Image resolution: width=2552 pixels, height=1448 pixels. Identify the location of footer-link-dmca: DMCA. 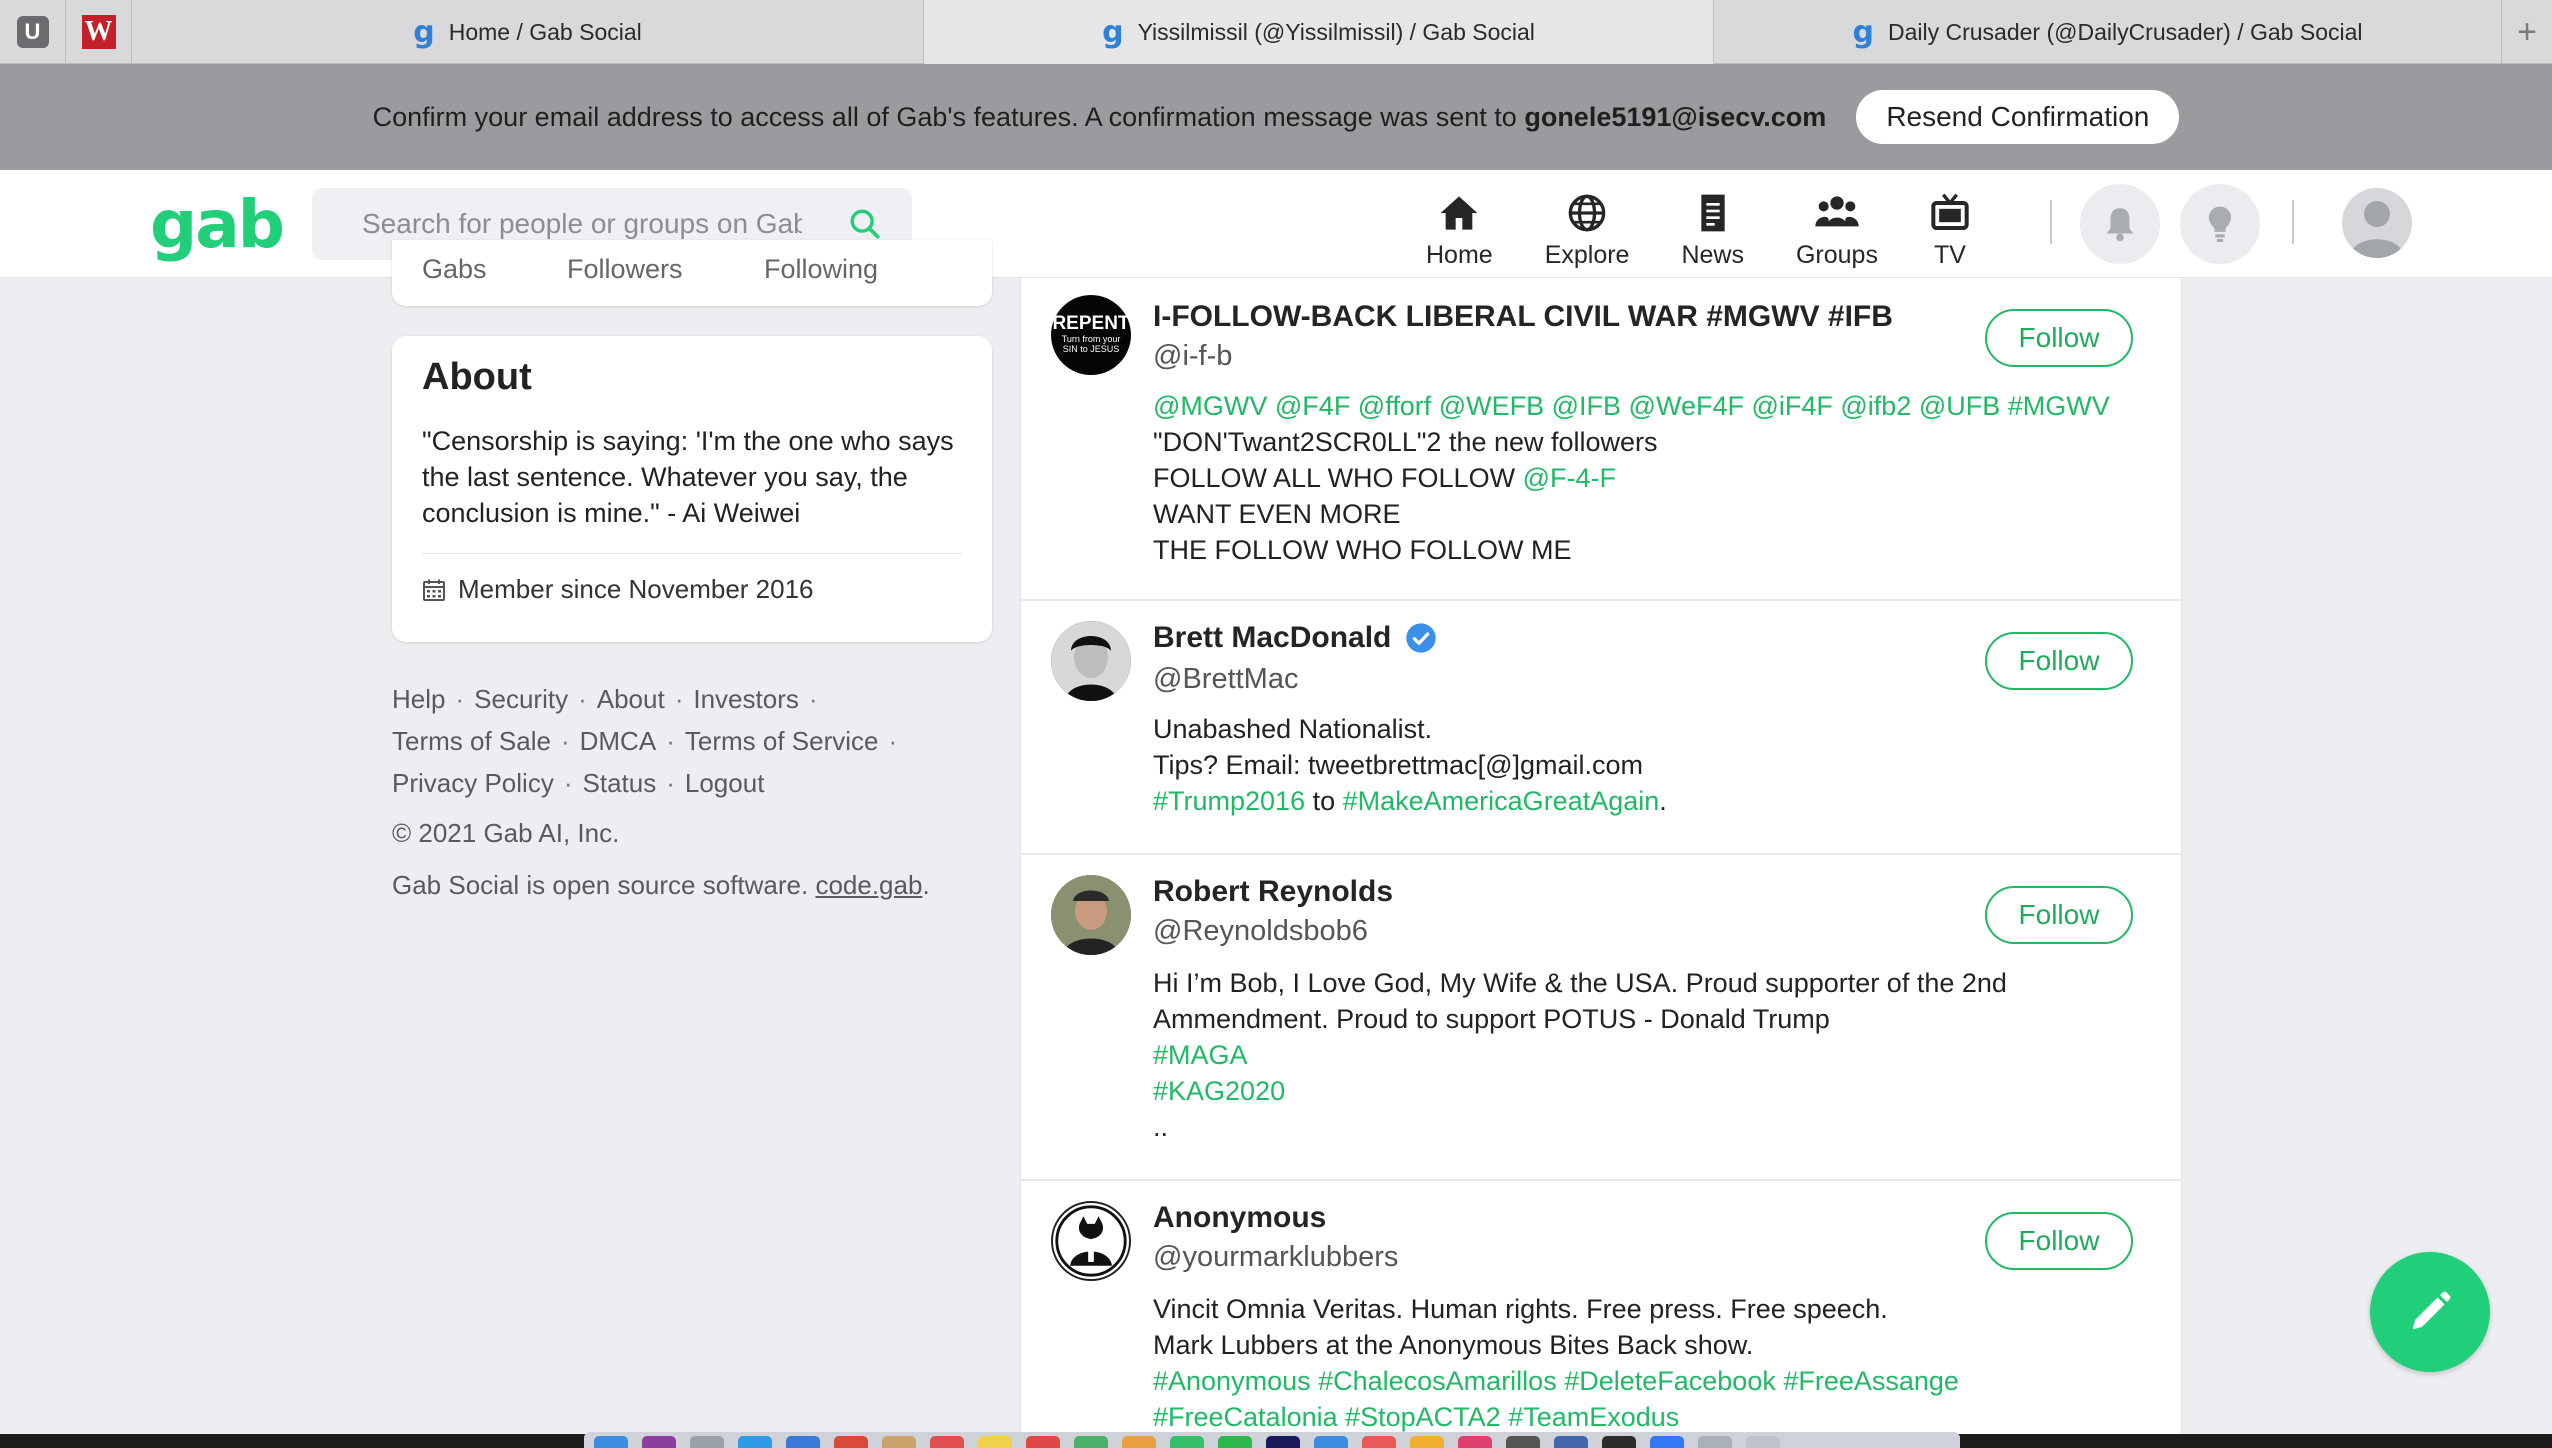
(618, 741).